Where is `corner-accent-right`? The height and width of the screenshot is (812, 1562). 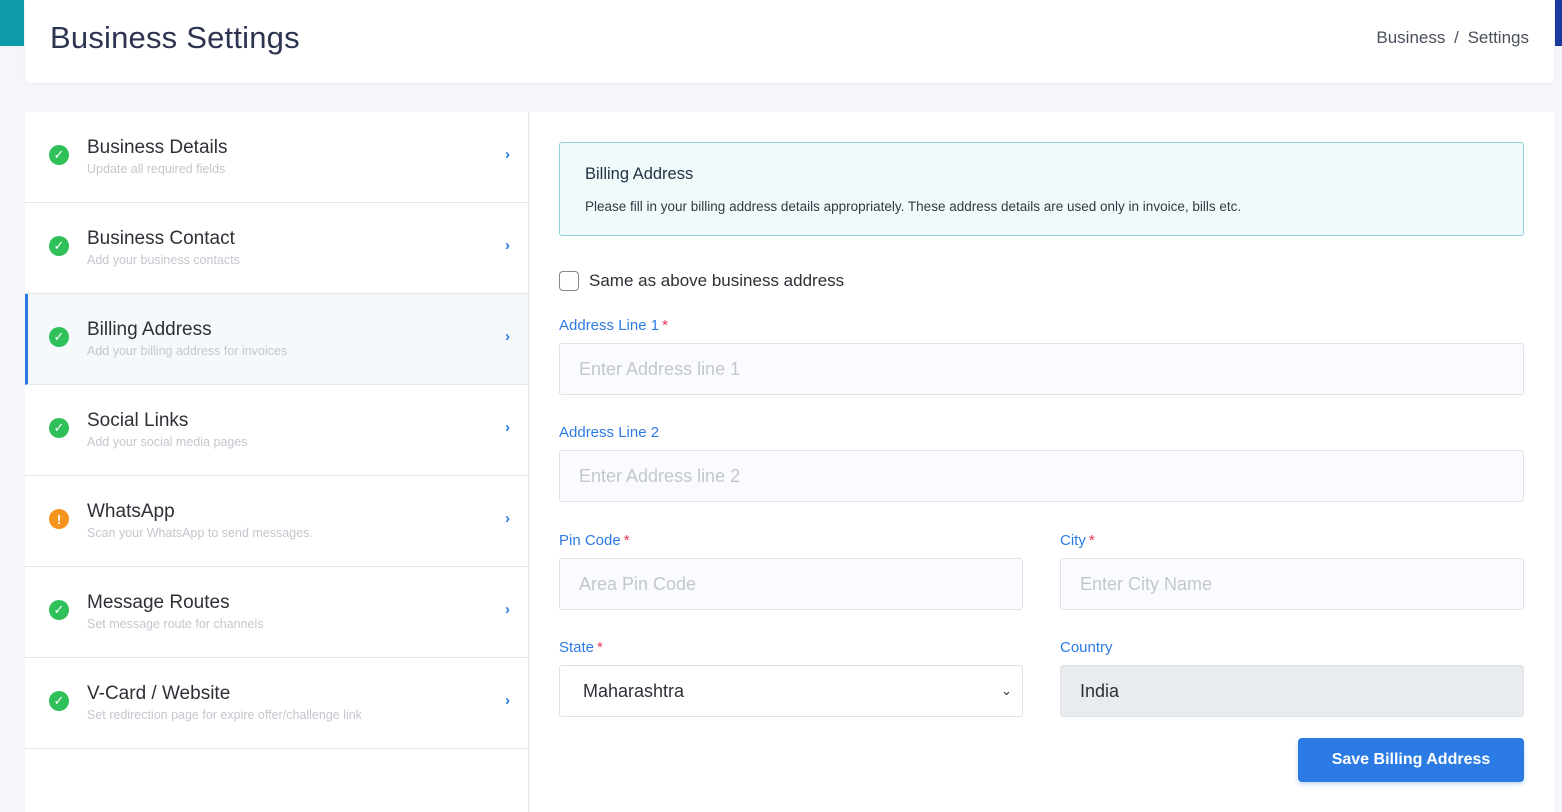
corner-accent-right is located at coordinates (1558, 23).